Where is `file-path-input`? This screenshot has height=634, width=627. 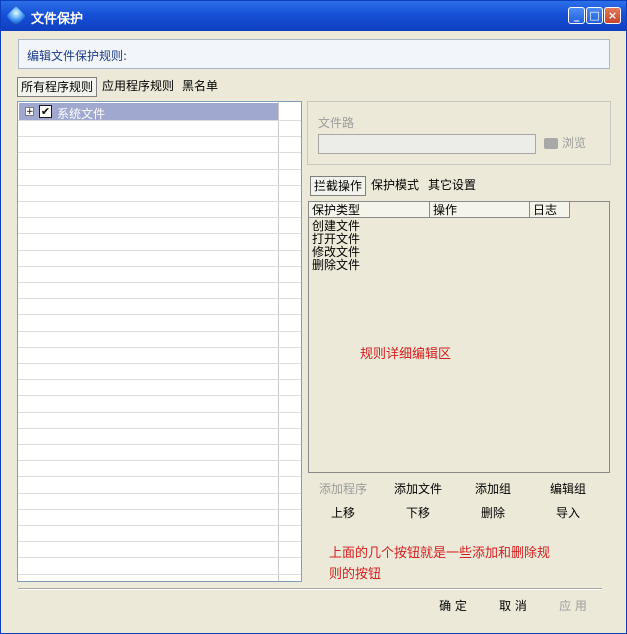
file-path-input is located at coordinates (427, 144).